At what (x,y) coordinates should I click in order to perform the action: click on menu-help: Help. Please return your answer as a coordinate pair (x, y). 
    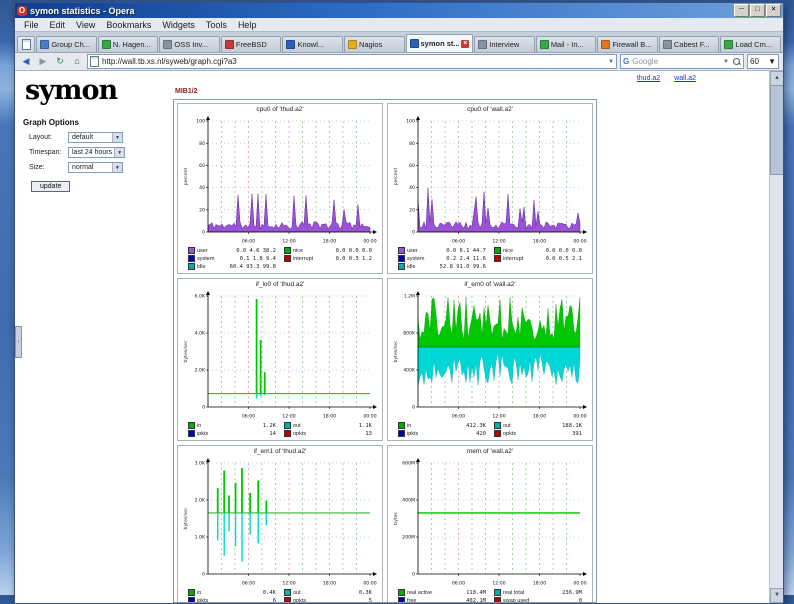
    Looking at the image, I should click on (247, 25).